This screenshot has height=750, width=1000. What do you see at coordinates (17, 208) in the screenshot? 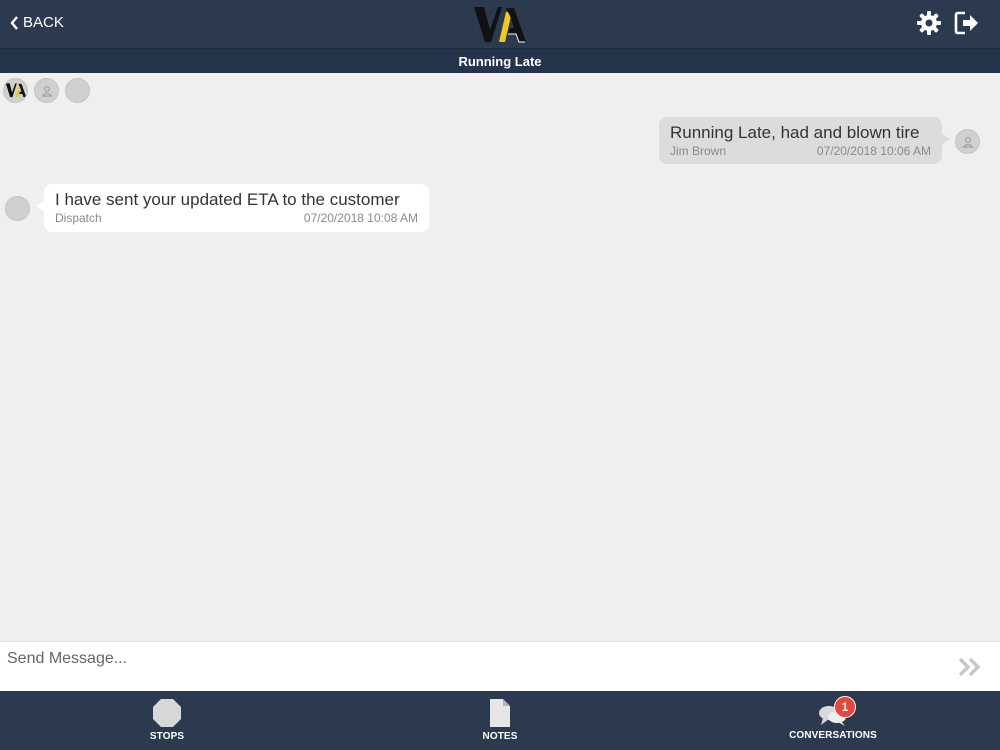
I see `dispatch-avatar` at bounding box center [17, 208].